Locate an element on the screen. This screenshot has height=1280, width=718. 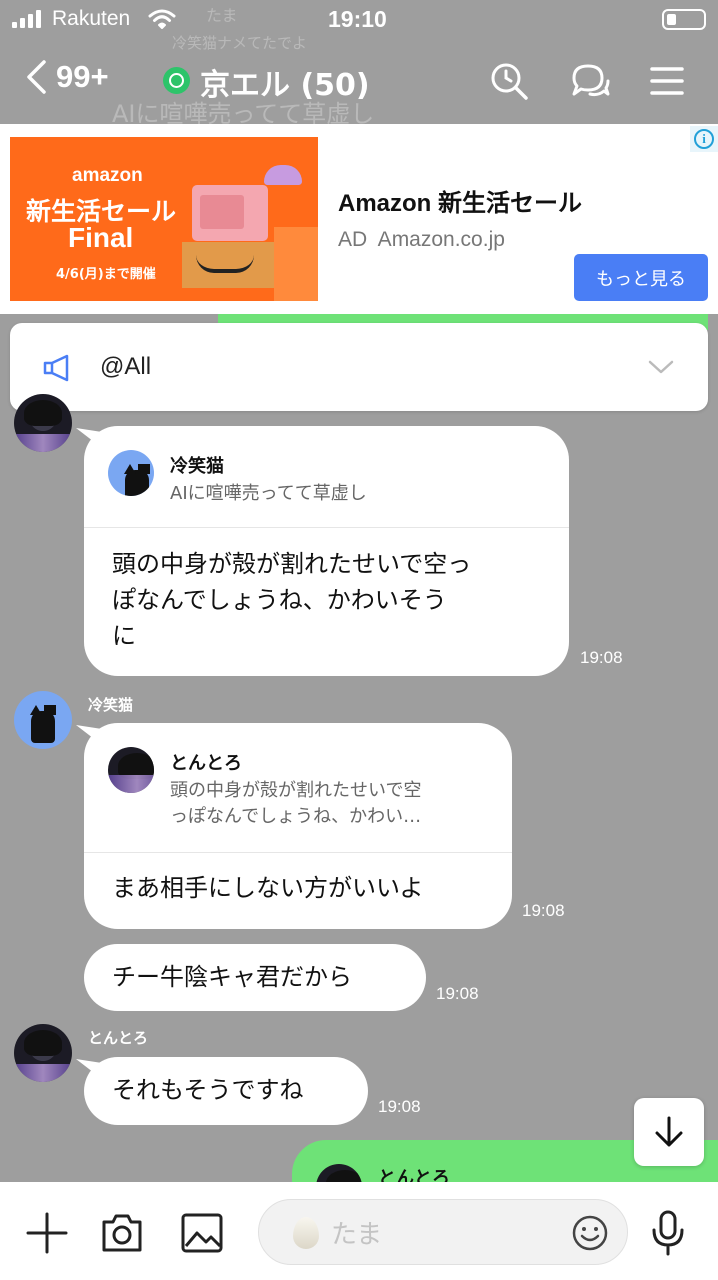
ad-source: AD Amazon.co.jp is located at coordinates (421, 239).